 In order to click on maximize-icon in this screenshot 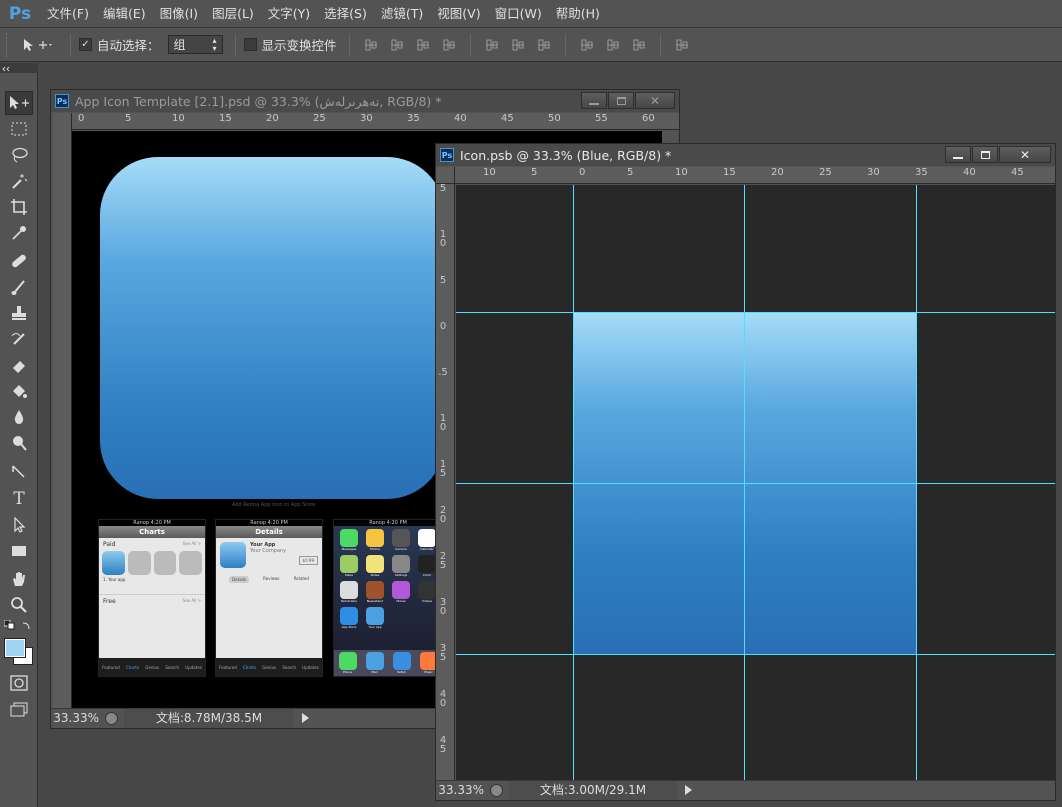, I will do `click(985, 154)`.